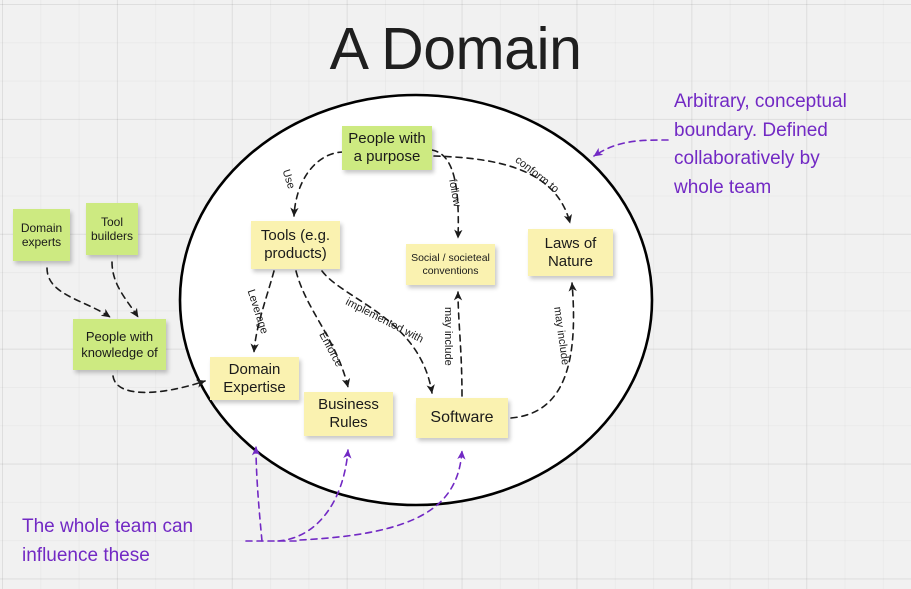 This screenshot has height=589, width=911. What do you see at coordinates (108, 541) in the screenshot?
I see `influence-annotation: The whole team can influence these` at bounding box center [108, 541].